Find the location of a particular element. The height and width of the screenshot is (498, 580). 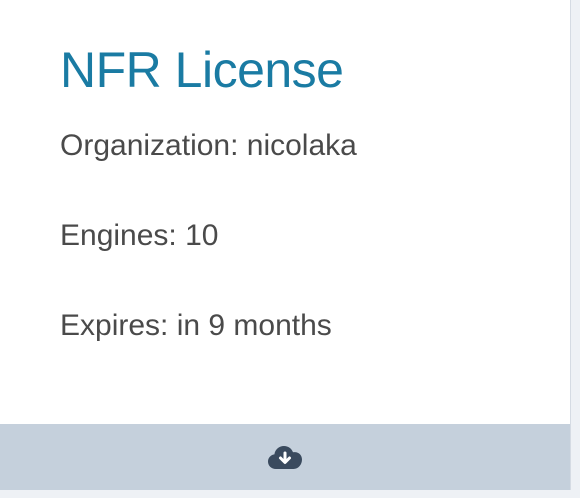

expires-text: Expires: in 9 months is located at coordinates (196, 325).